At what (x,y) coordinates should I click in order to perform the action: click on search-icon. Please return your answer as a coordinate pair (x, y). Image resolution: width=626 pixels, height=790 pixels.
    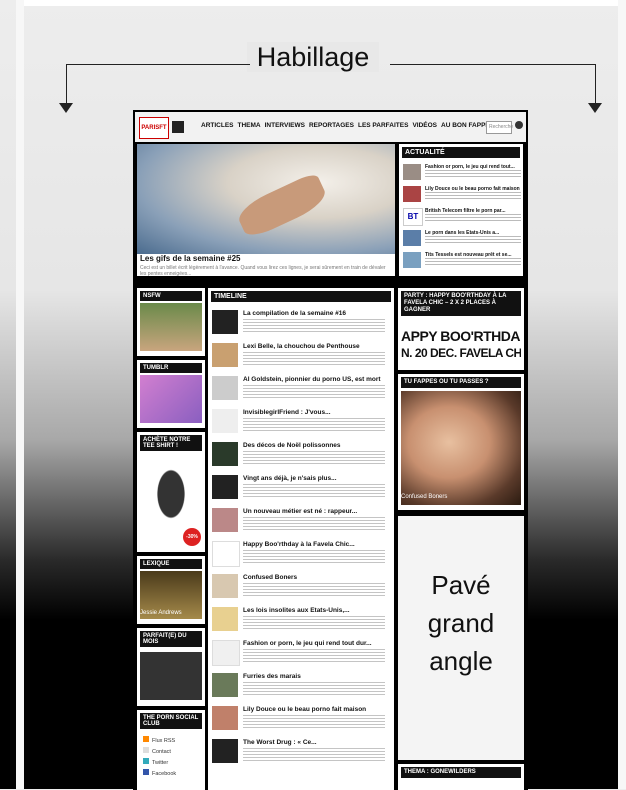
    Looking at the image, I should click on (519, 125).